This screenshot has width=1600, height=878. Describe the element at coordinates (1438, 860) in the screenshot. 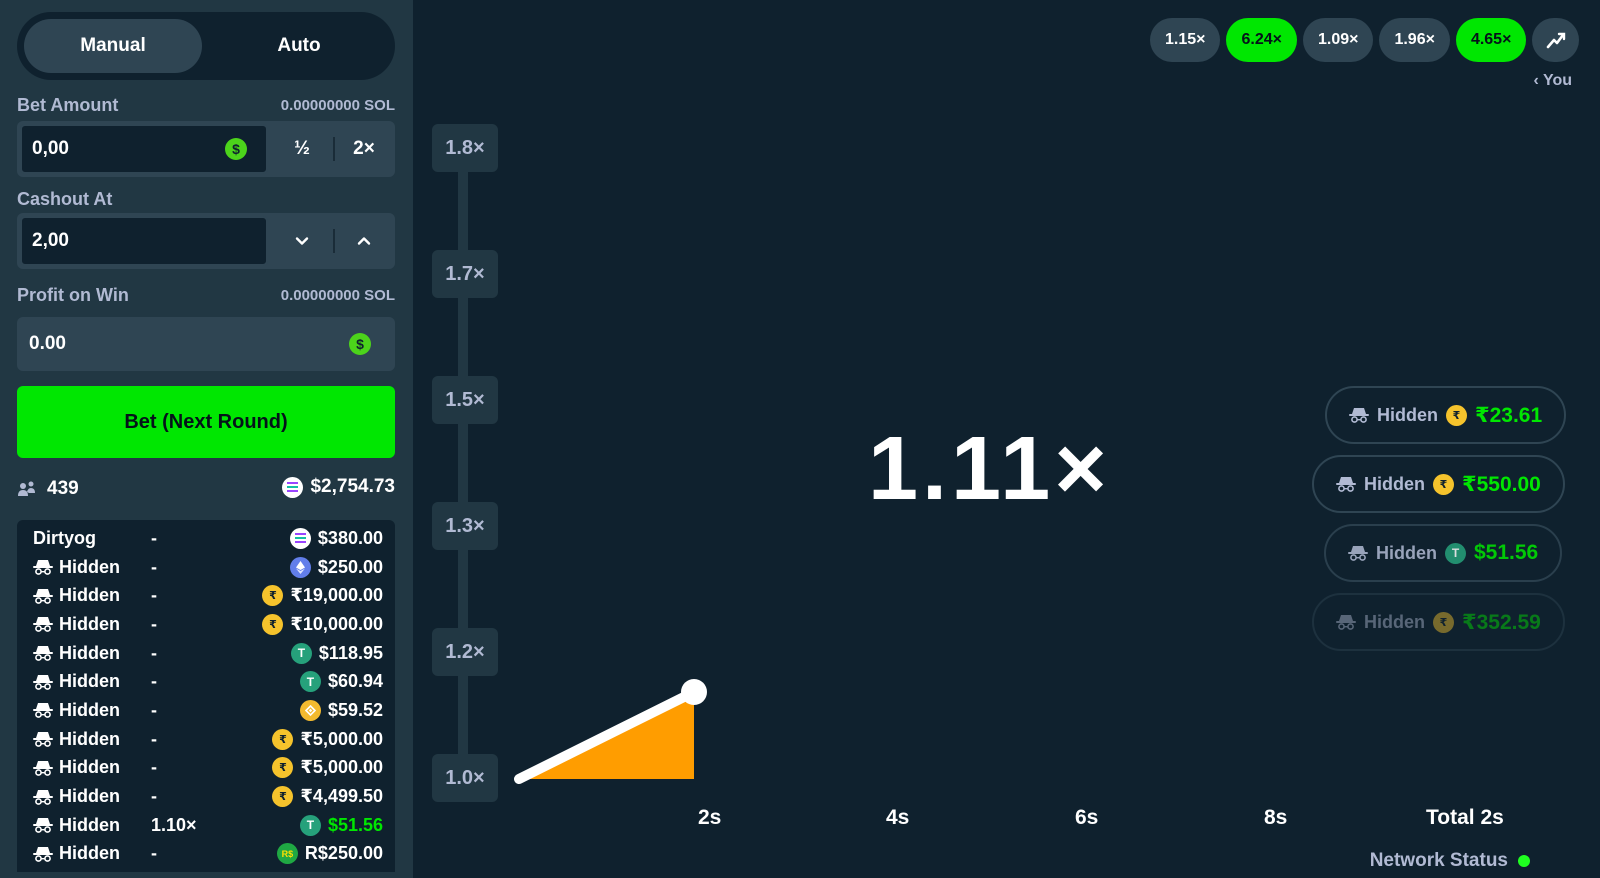

I see `network-status-label: Network Status` at that location.